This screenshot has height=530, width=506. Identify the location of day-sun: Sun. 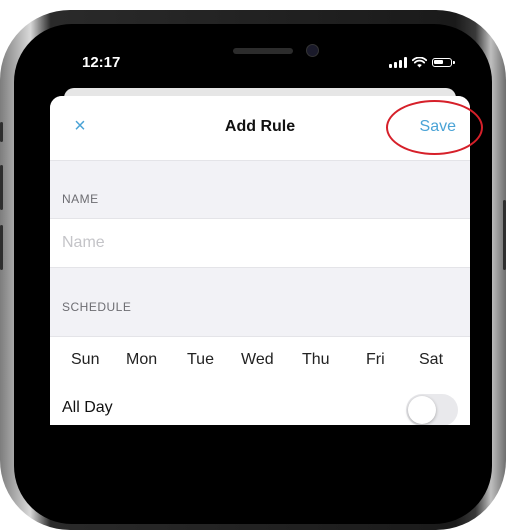
(85, 360).